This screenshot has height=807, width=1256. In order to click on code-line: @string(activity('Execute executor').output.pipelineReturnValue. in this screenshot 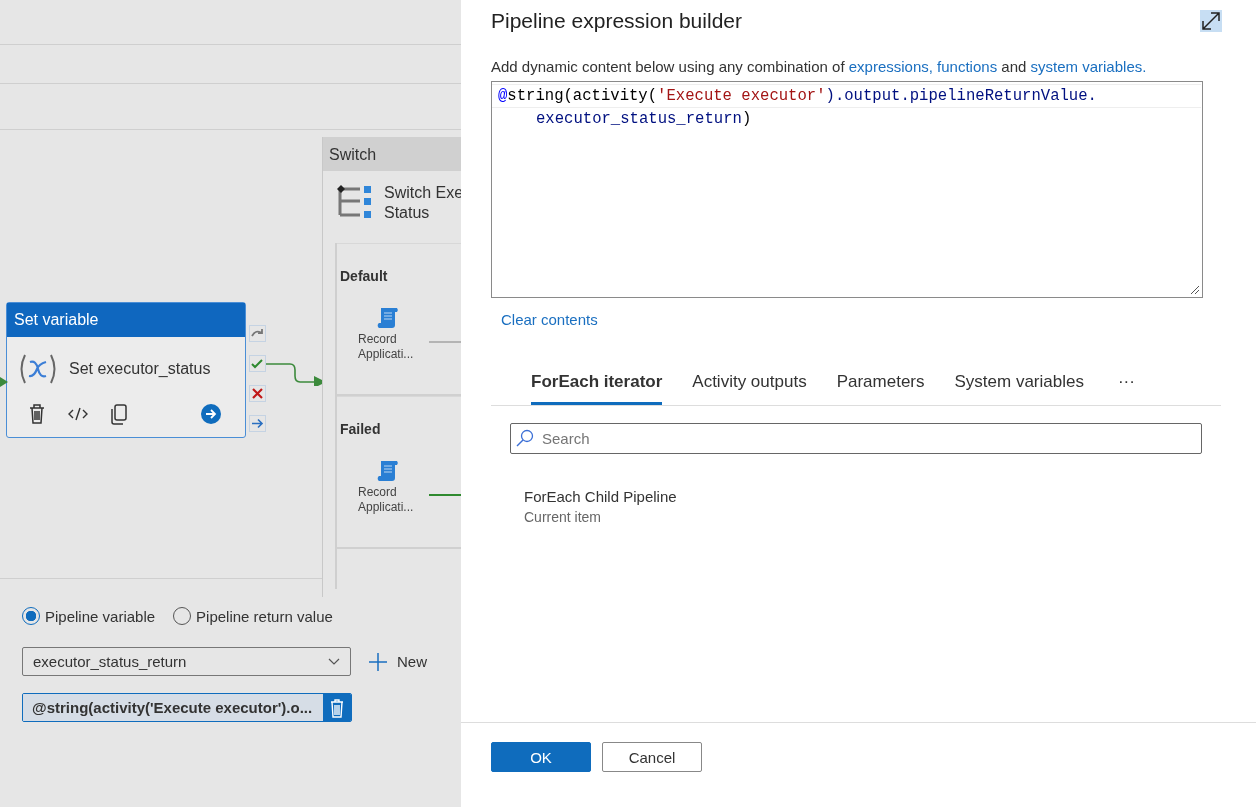, I will do `click(846, 96)`.